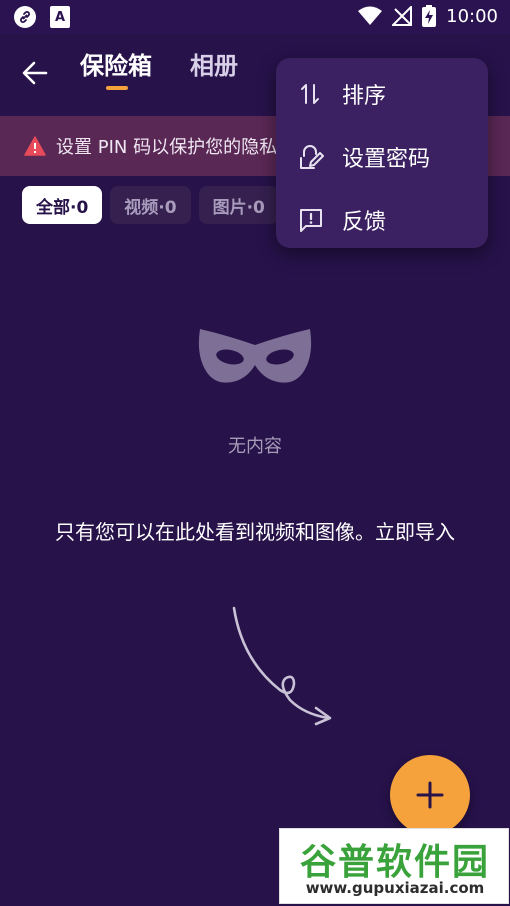 The height and width of the screenshot is (906, 510). Describe the element at coordinates (311, 220) in the screenshot. I see `feedback-icon` at that location.